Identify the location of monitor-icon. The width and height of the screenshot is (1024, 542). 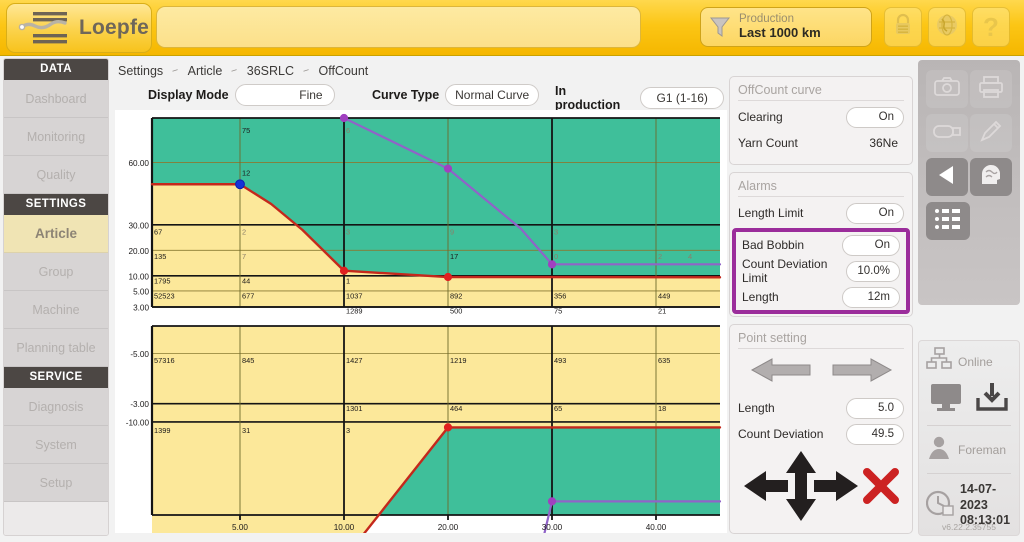
(946, 399).